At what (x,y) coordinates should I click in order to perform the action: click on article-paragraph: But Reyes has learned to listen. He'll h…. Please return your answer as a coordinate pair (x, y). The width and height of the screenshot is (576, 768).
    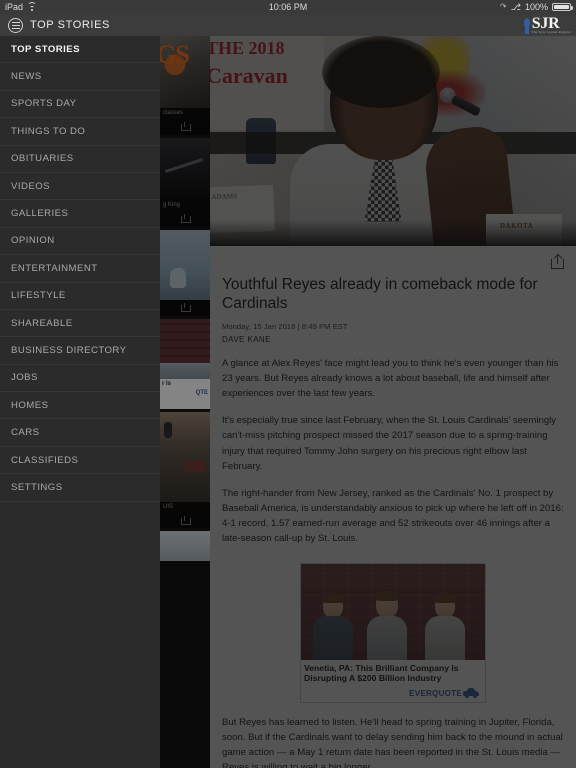
    Looking at the image, I should click on (392, 742).